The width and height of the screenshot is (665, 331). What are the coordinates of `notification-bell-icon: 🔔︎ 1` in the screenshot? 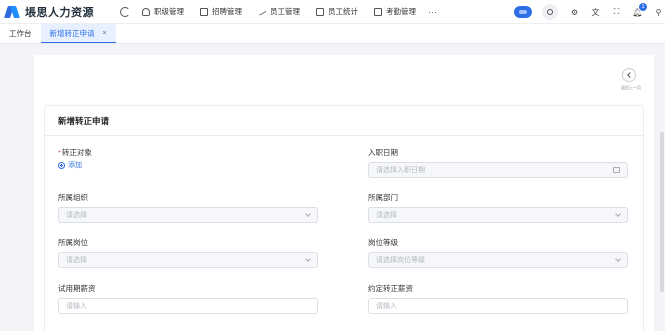 It's located at (639, 9).